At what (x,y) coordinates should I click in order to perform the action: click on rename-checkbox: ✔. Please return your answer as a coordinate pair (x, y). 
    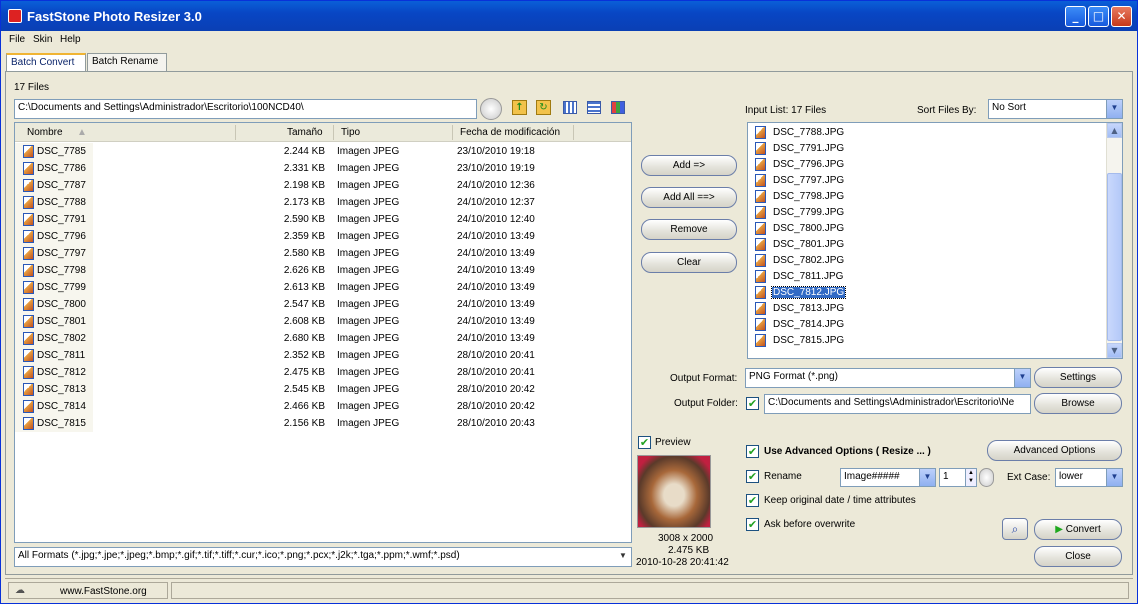
    Looking at the image, I should click on (752, 476).